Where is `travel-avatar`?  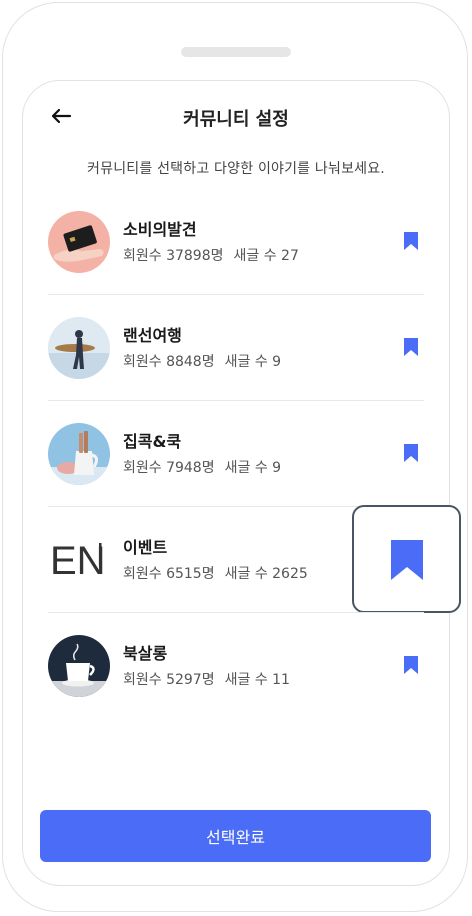 travel-avatar is located at coordinates (79, 348).